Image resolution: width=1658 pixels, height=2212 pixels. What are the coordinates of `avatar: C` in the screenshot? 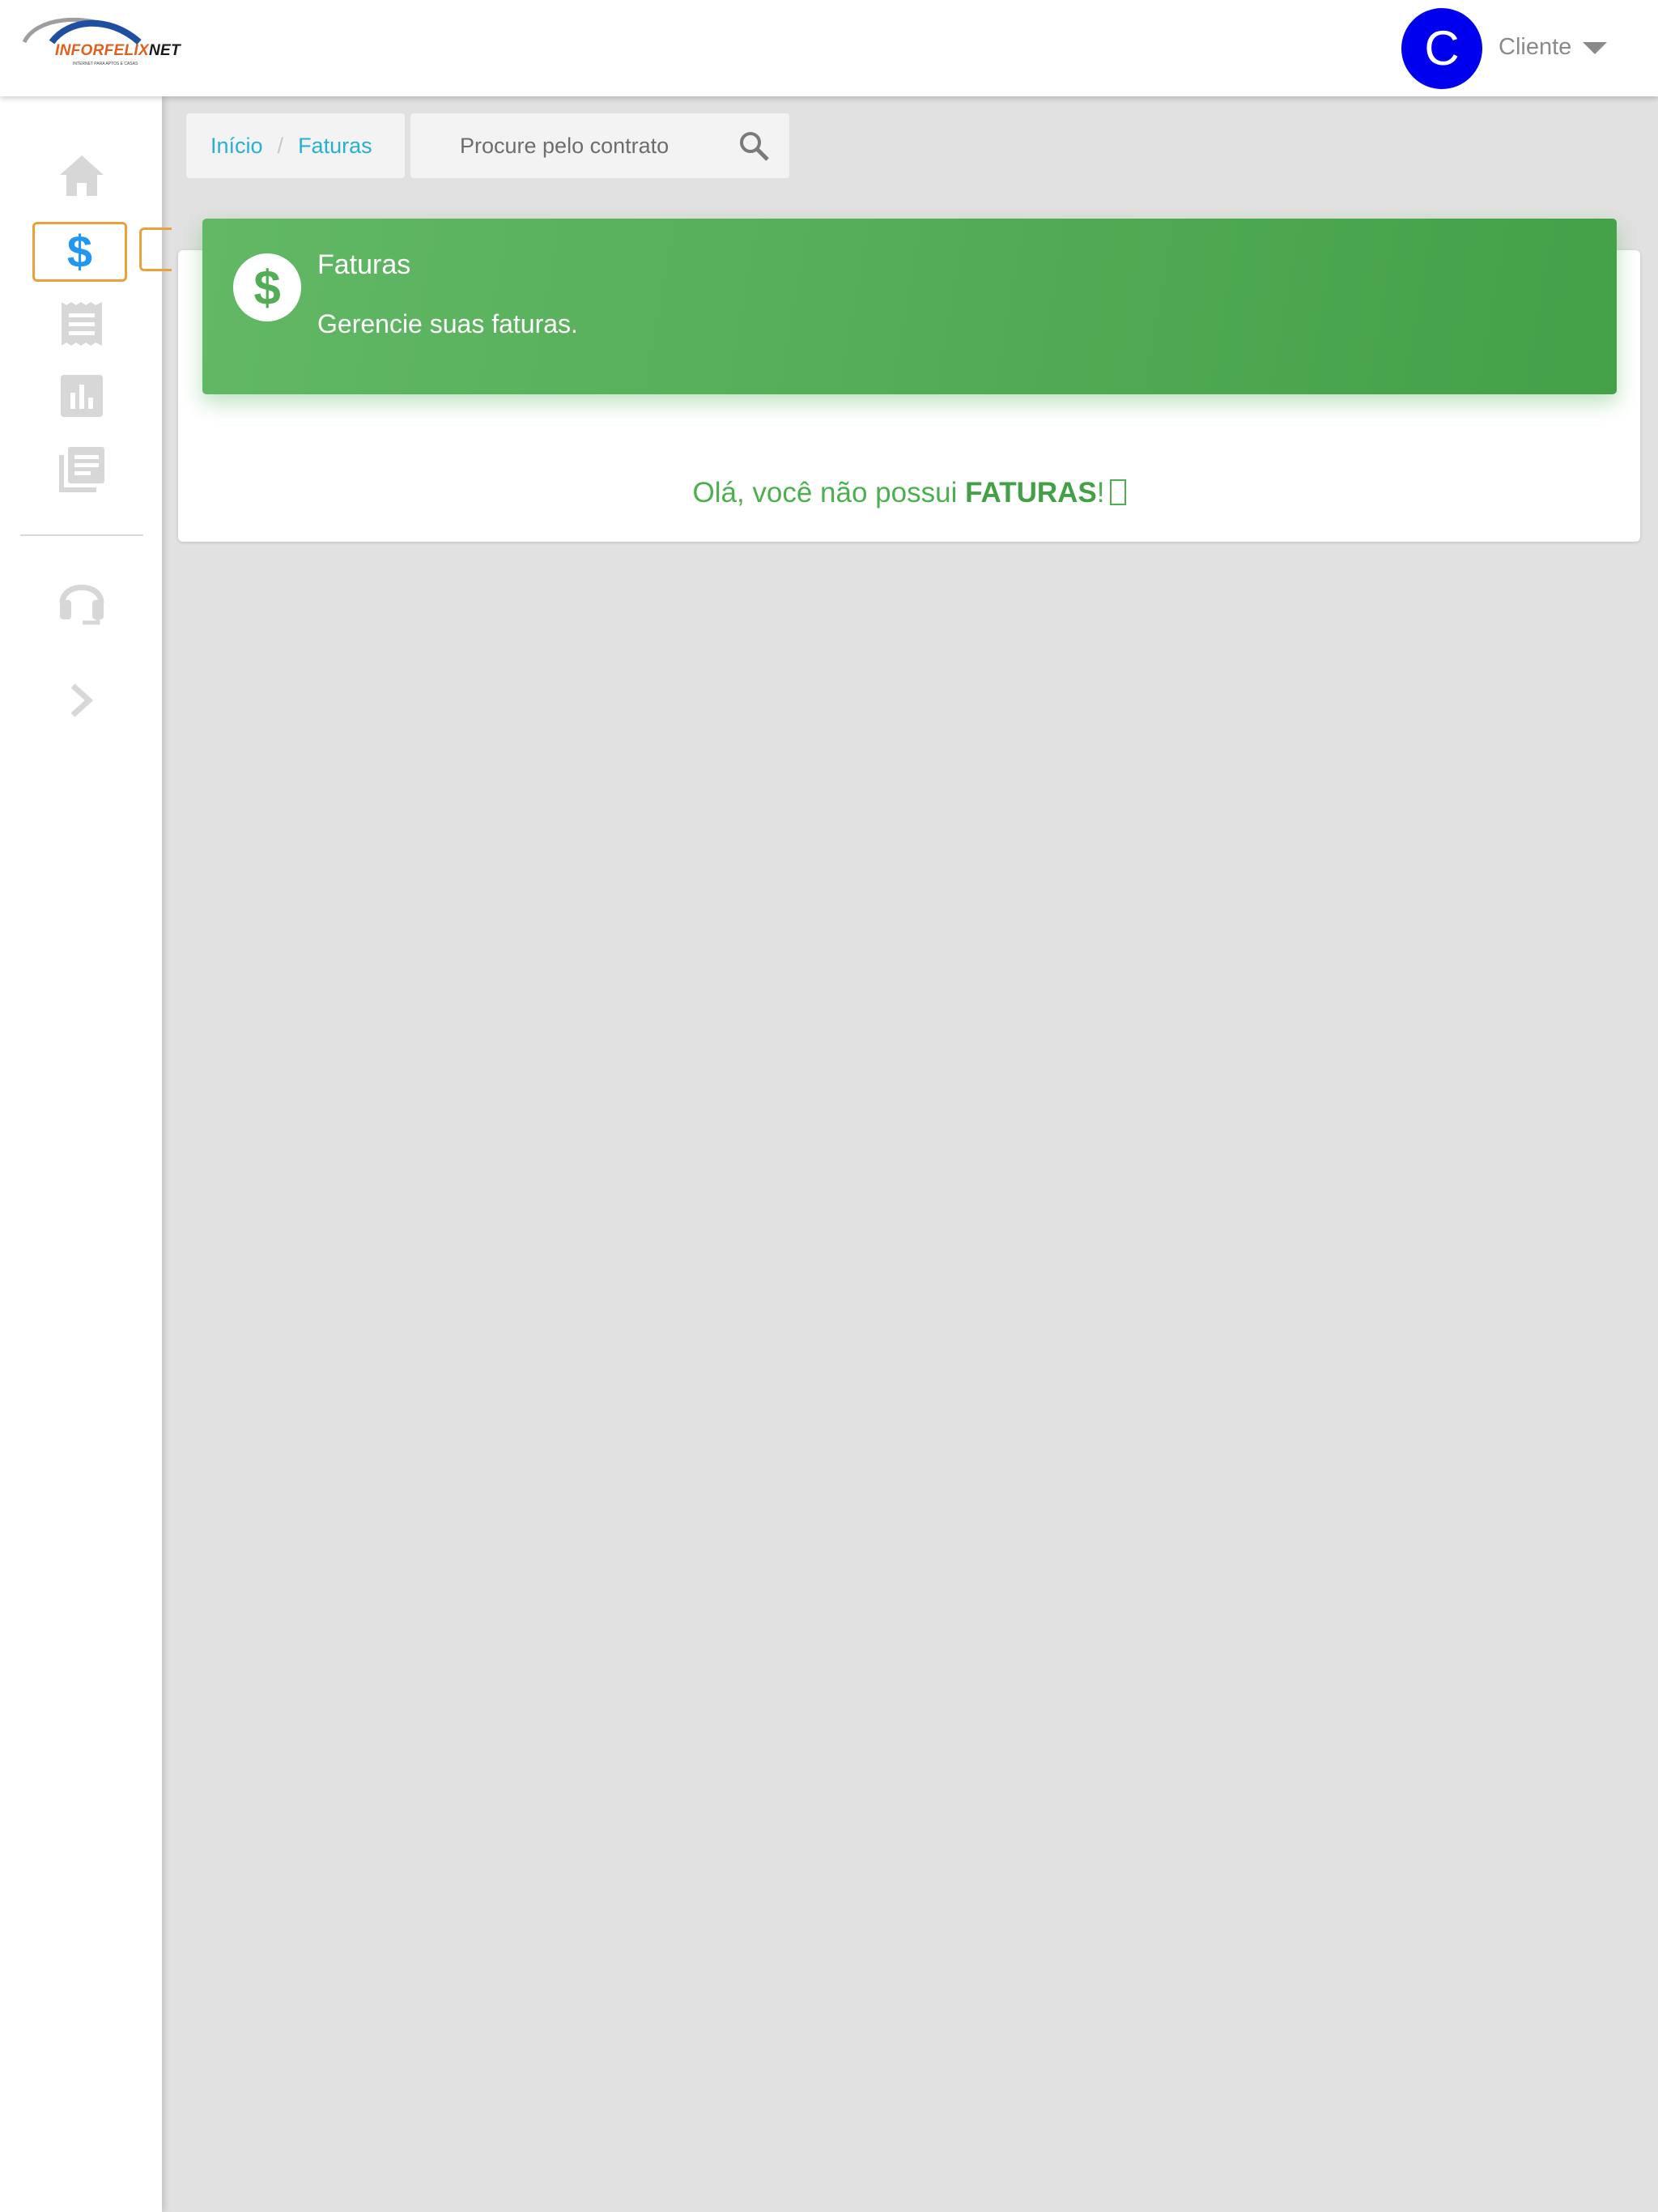 It's located at (1441, 49).